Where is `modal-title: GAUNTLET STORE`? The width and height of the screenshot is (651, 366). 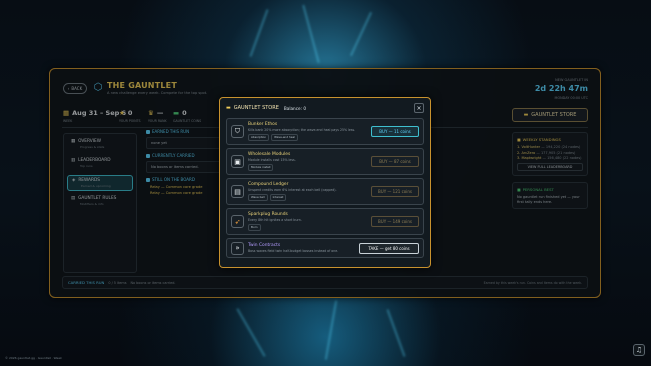 modal-title: GAUNTLET STORE is located at coordinates (256, 108).